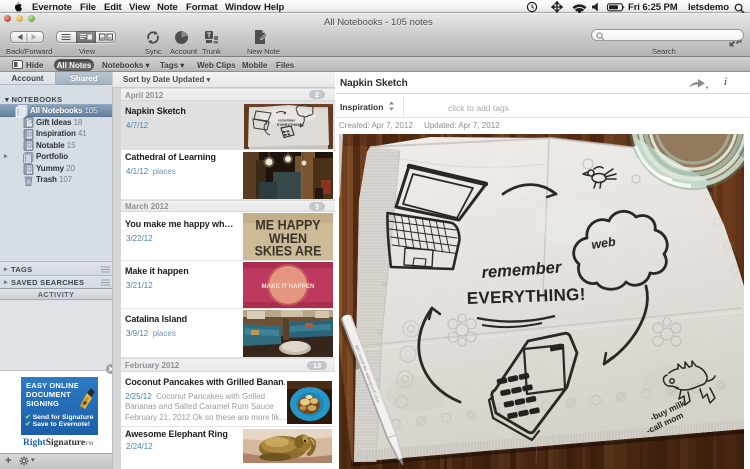 The width and height of the screenshot is (750, 469). Describe the element at coordinates (288, 286) in the screenshot. I see `svg-text: MAKE IT HAPPEN` at that location.